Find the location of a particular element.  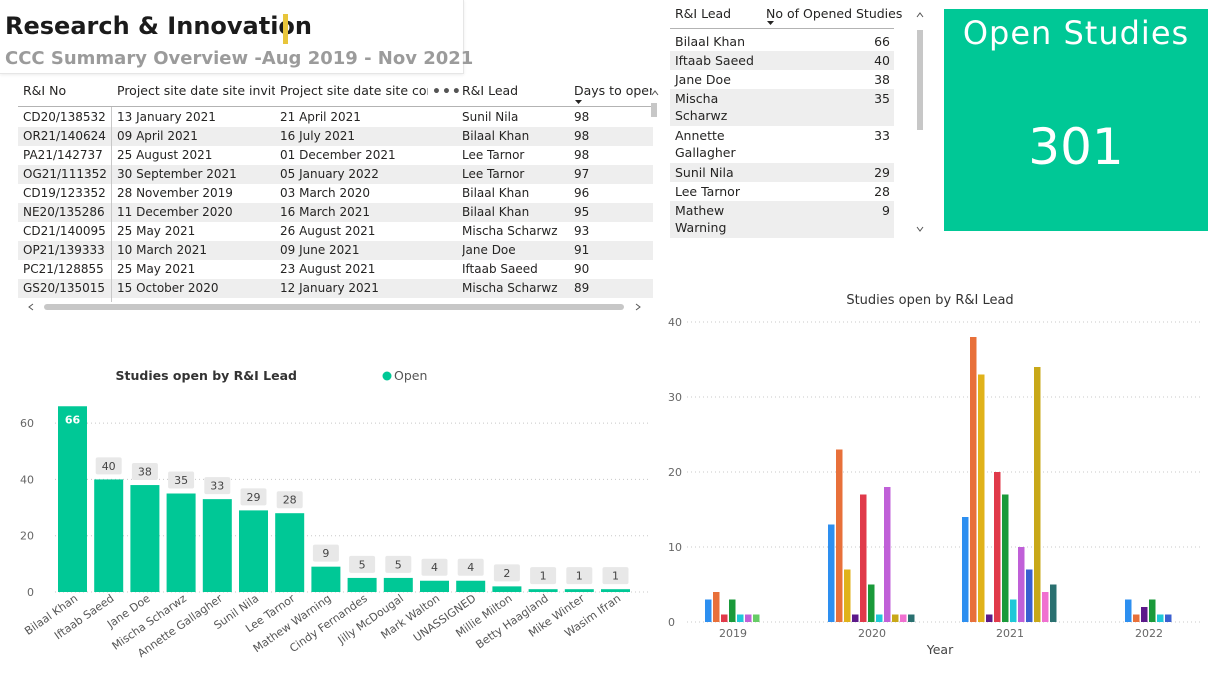

lead-name: Annette Gallagher is located at coordinates (705, 144).